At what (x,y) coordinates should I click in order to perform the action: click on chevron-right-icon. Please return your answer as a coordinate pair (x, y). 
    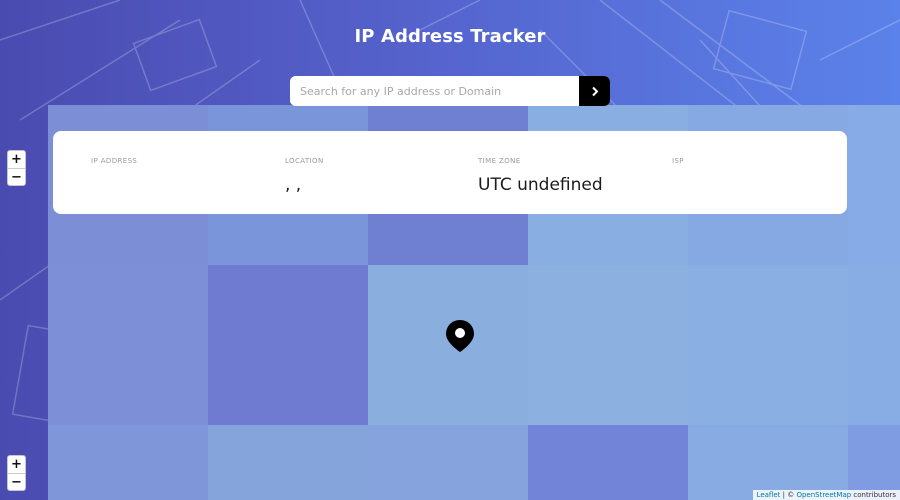
    Looking at the image, I should click on (595, 91).